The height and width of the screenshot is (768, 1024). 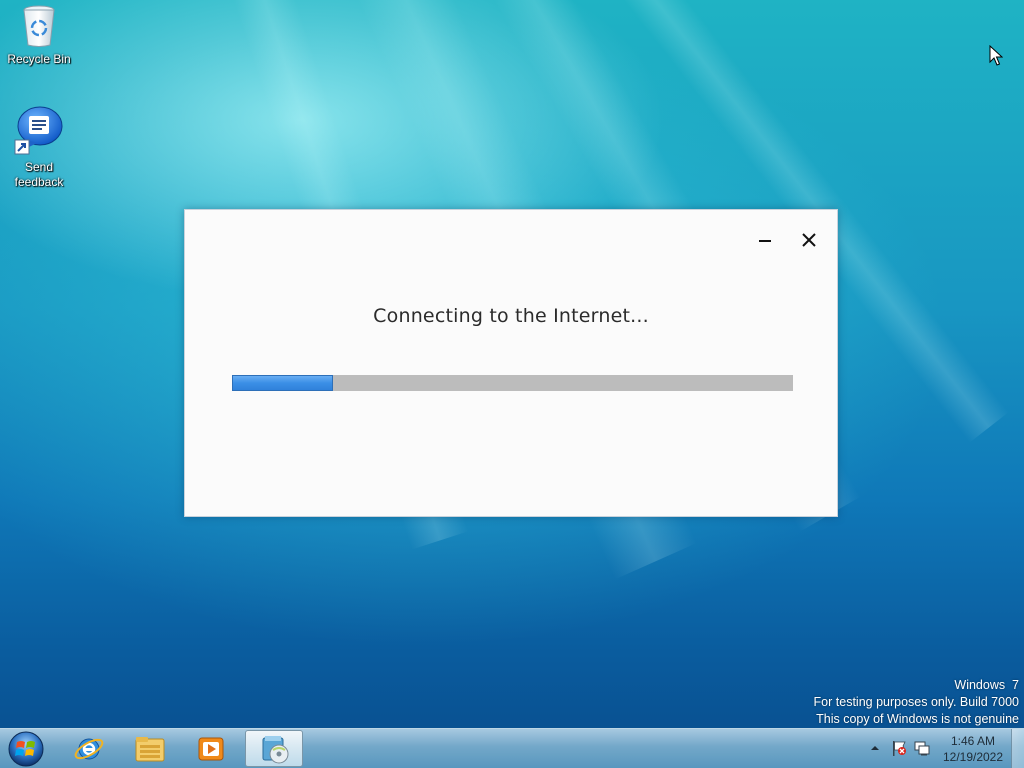 I want to click on taskbar-internet-explorer-button, so click(x=89, y=748).